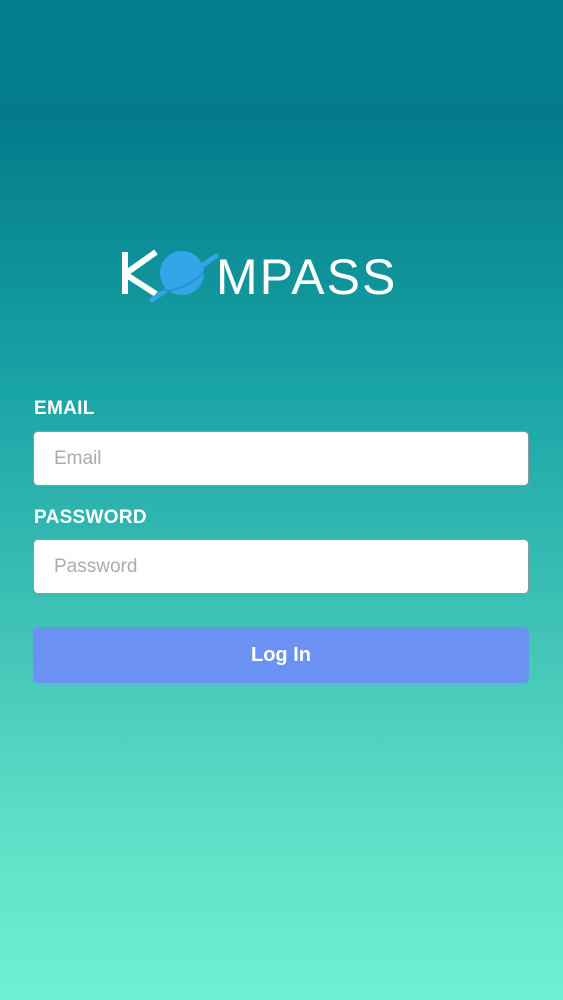 This screenshot has height=1000, width=563. I want to click on password-label: PASSWORD, so click(90, 517).